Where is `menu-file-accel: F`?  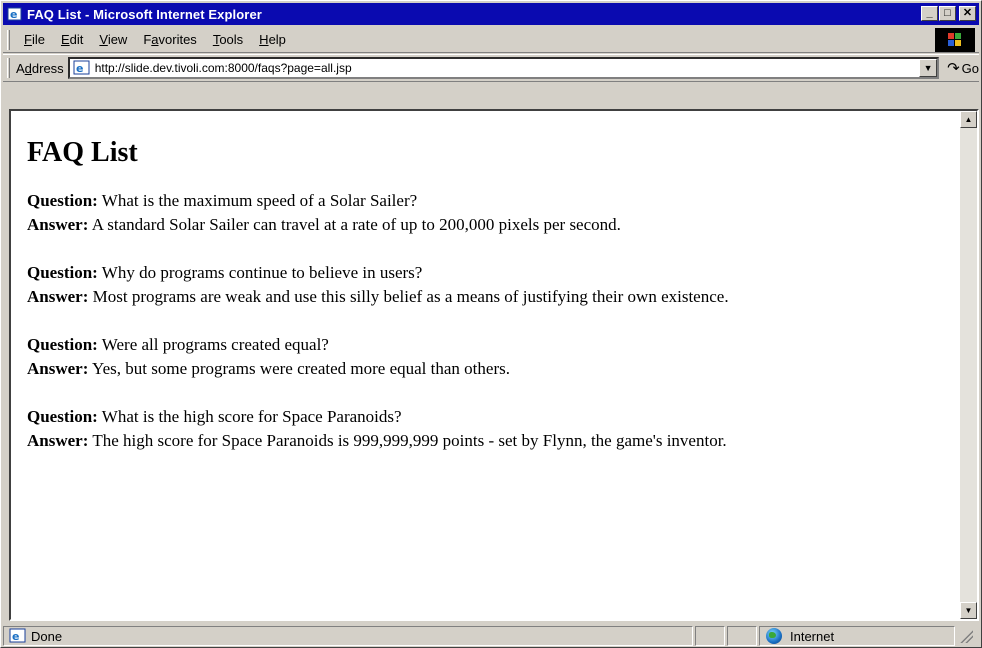 menu-file-accel: F is located at coordinates (28, 39).